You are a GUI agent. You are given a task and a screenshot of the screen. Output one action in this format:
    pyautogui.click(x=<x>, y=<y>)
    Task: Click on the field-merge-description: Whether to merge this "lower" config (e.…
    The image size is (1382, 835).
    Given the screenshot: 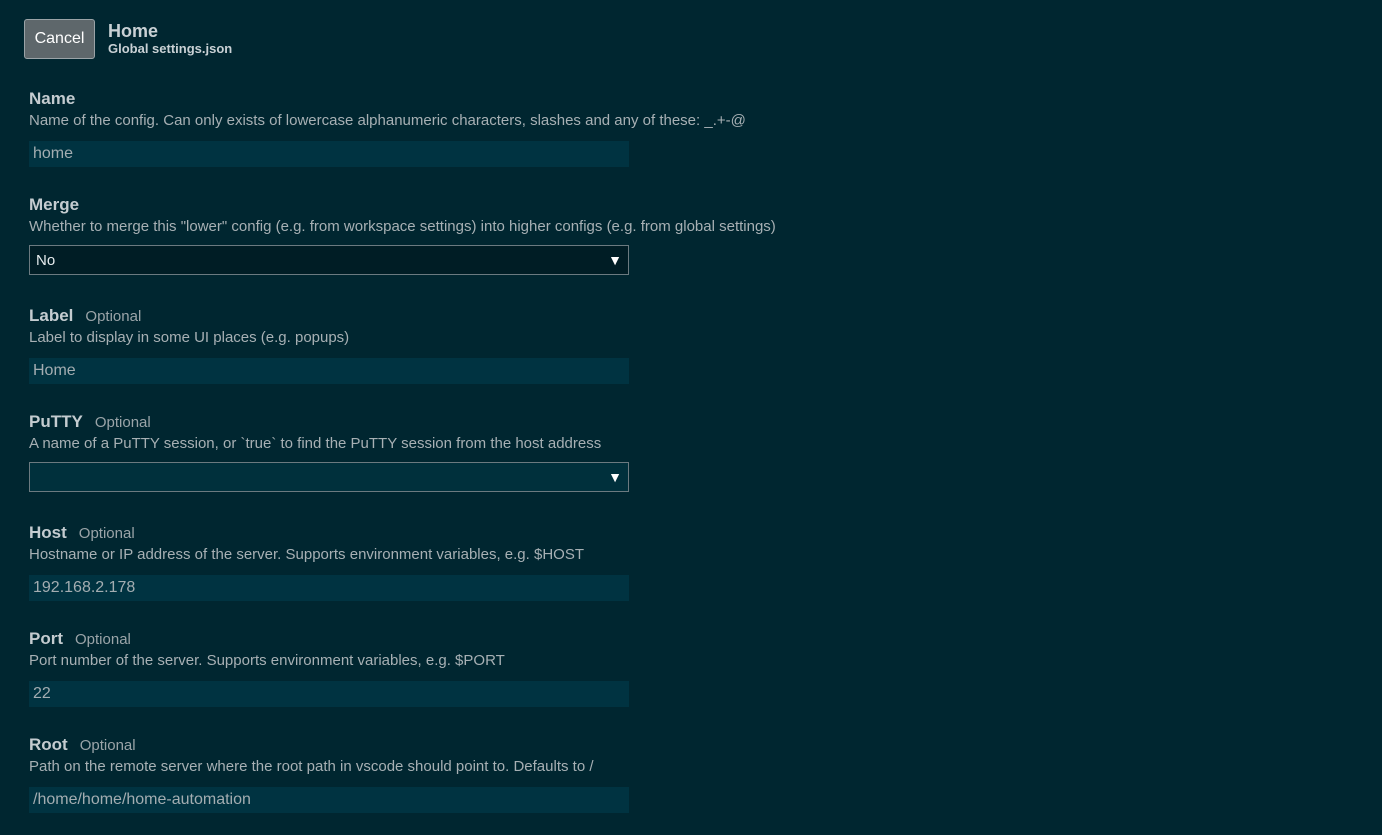 What is the action you would take?
    pyautogui.click(x=402, y=226)
    